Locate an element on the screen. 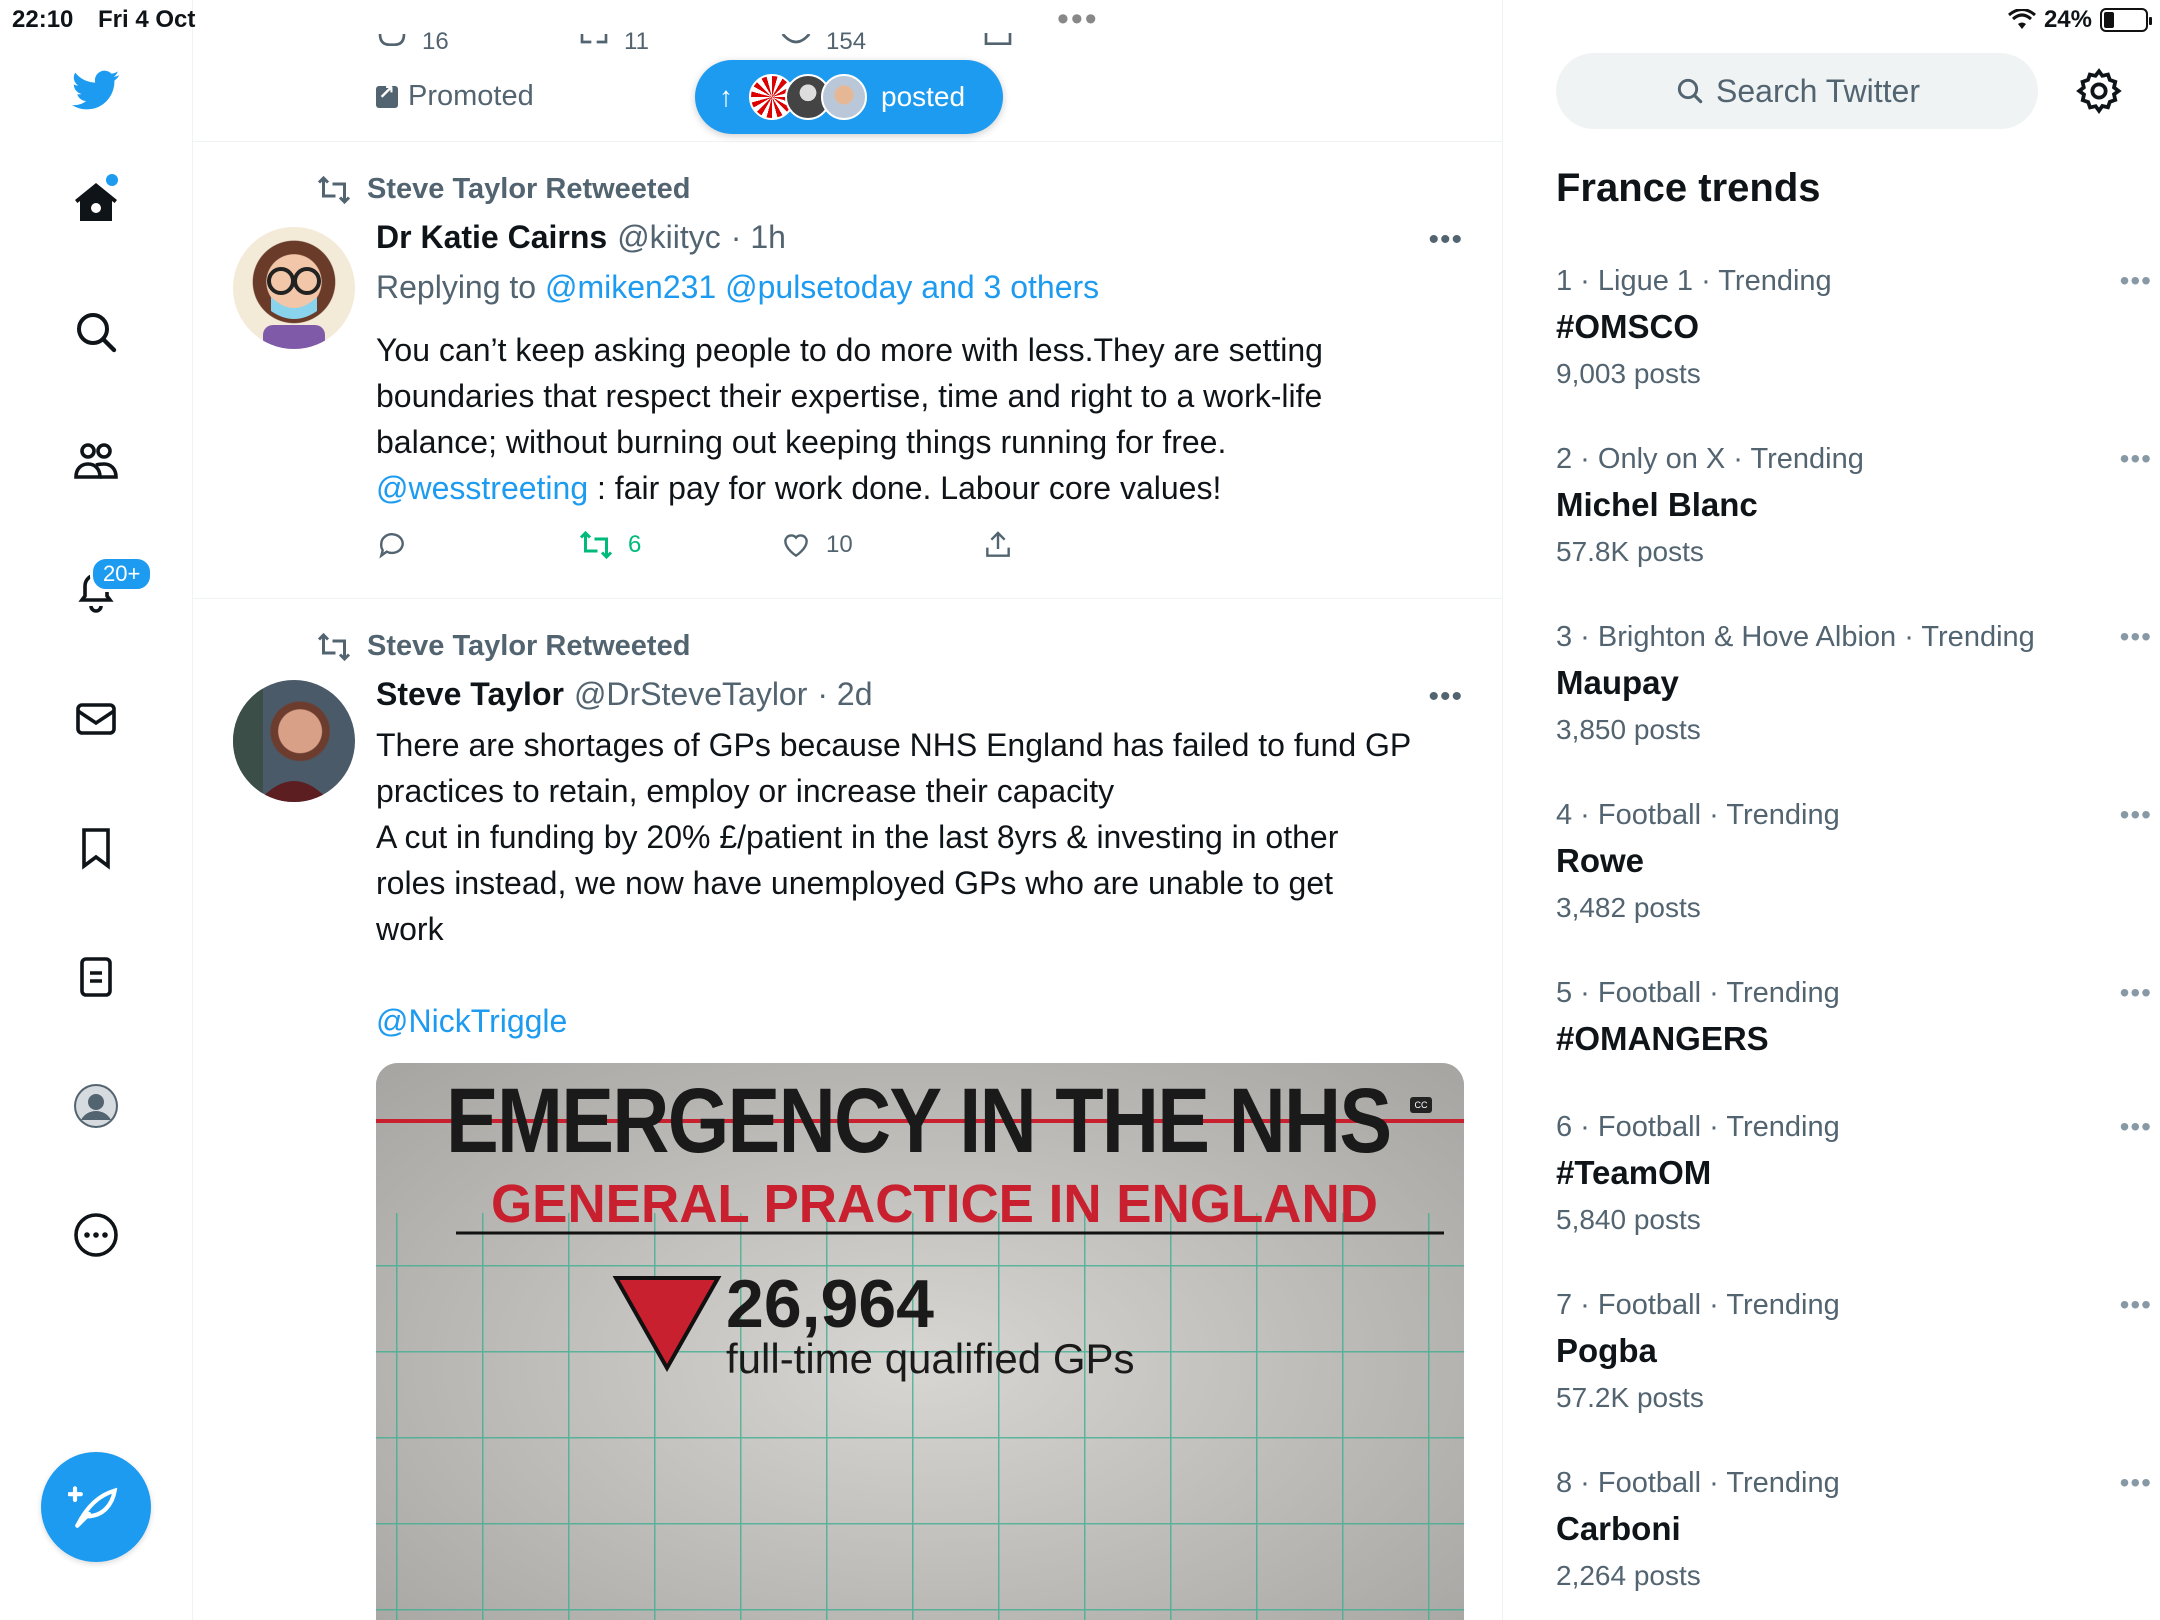 The width and height of the screenshot is (2160, 1620). tweet-header: Dr Katie Cairns @kiityc · 1h is located at coordinates (581, 237).